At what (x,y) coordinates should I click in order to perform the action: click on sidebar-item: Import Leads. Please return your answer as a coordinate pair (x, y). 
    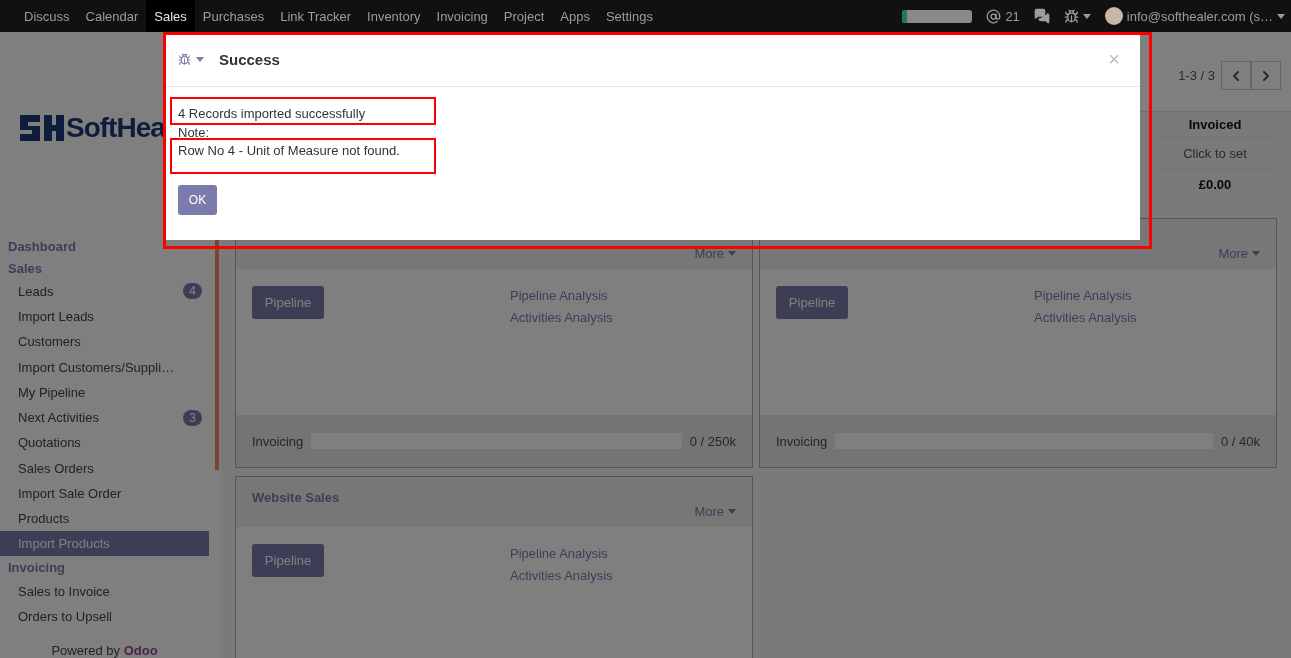
    Looking at the image, I should click on (104, 316).